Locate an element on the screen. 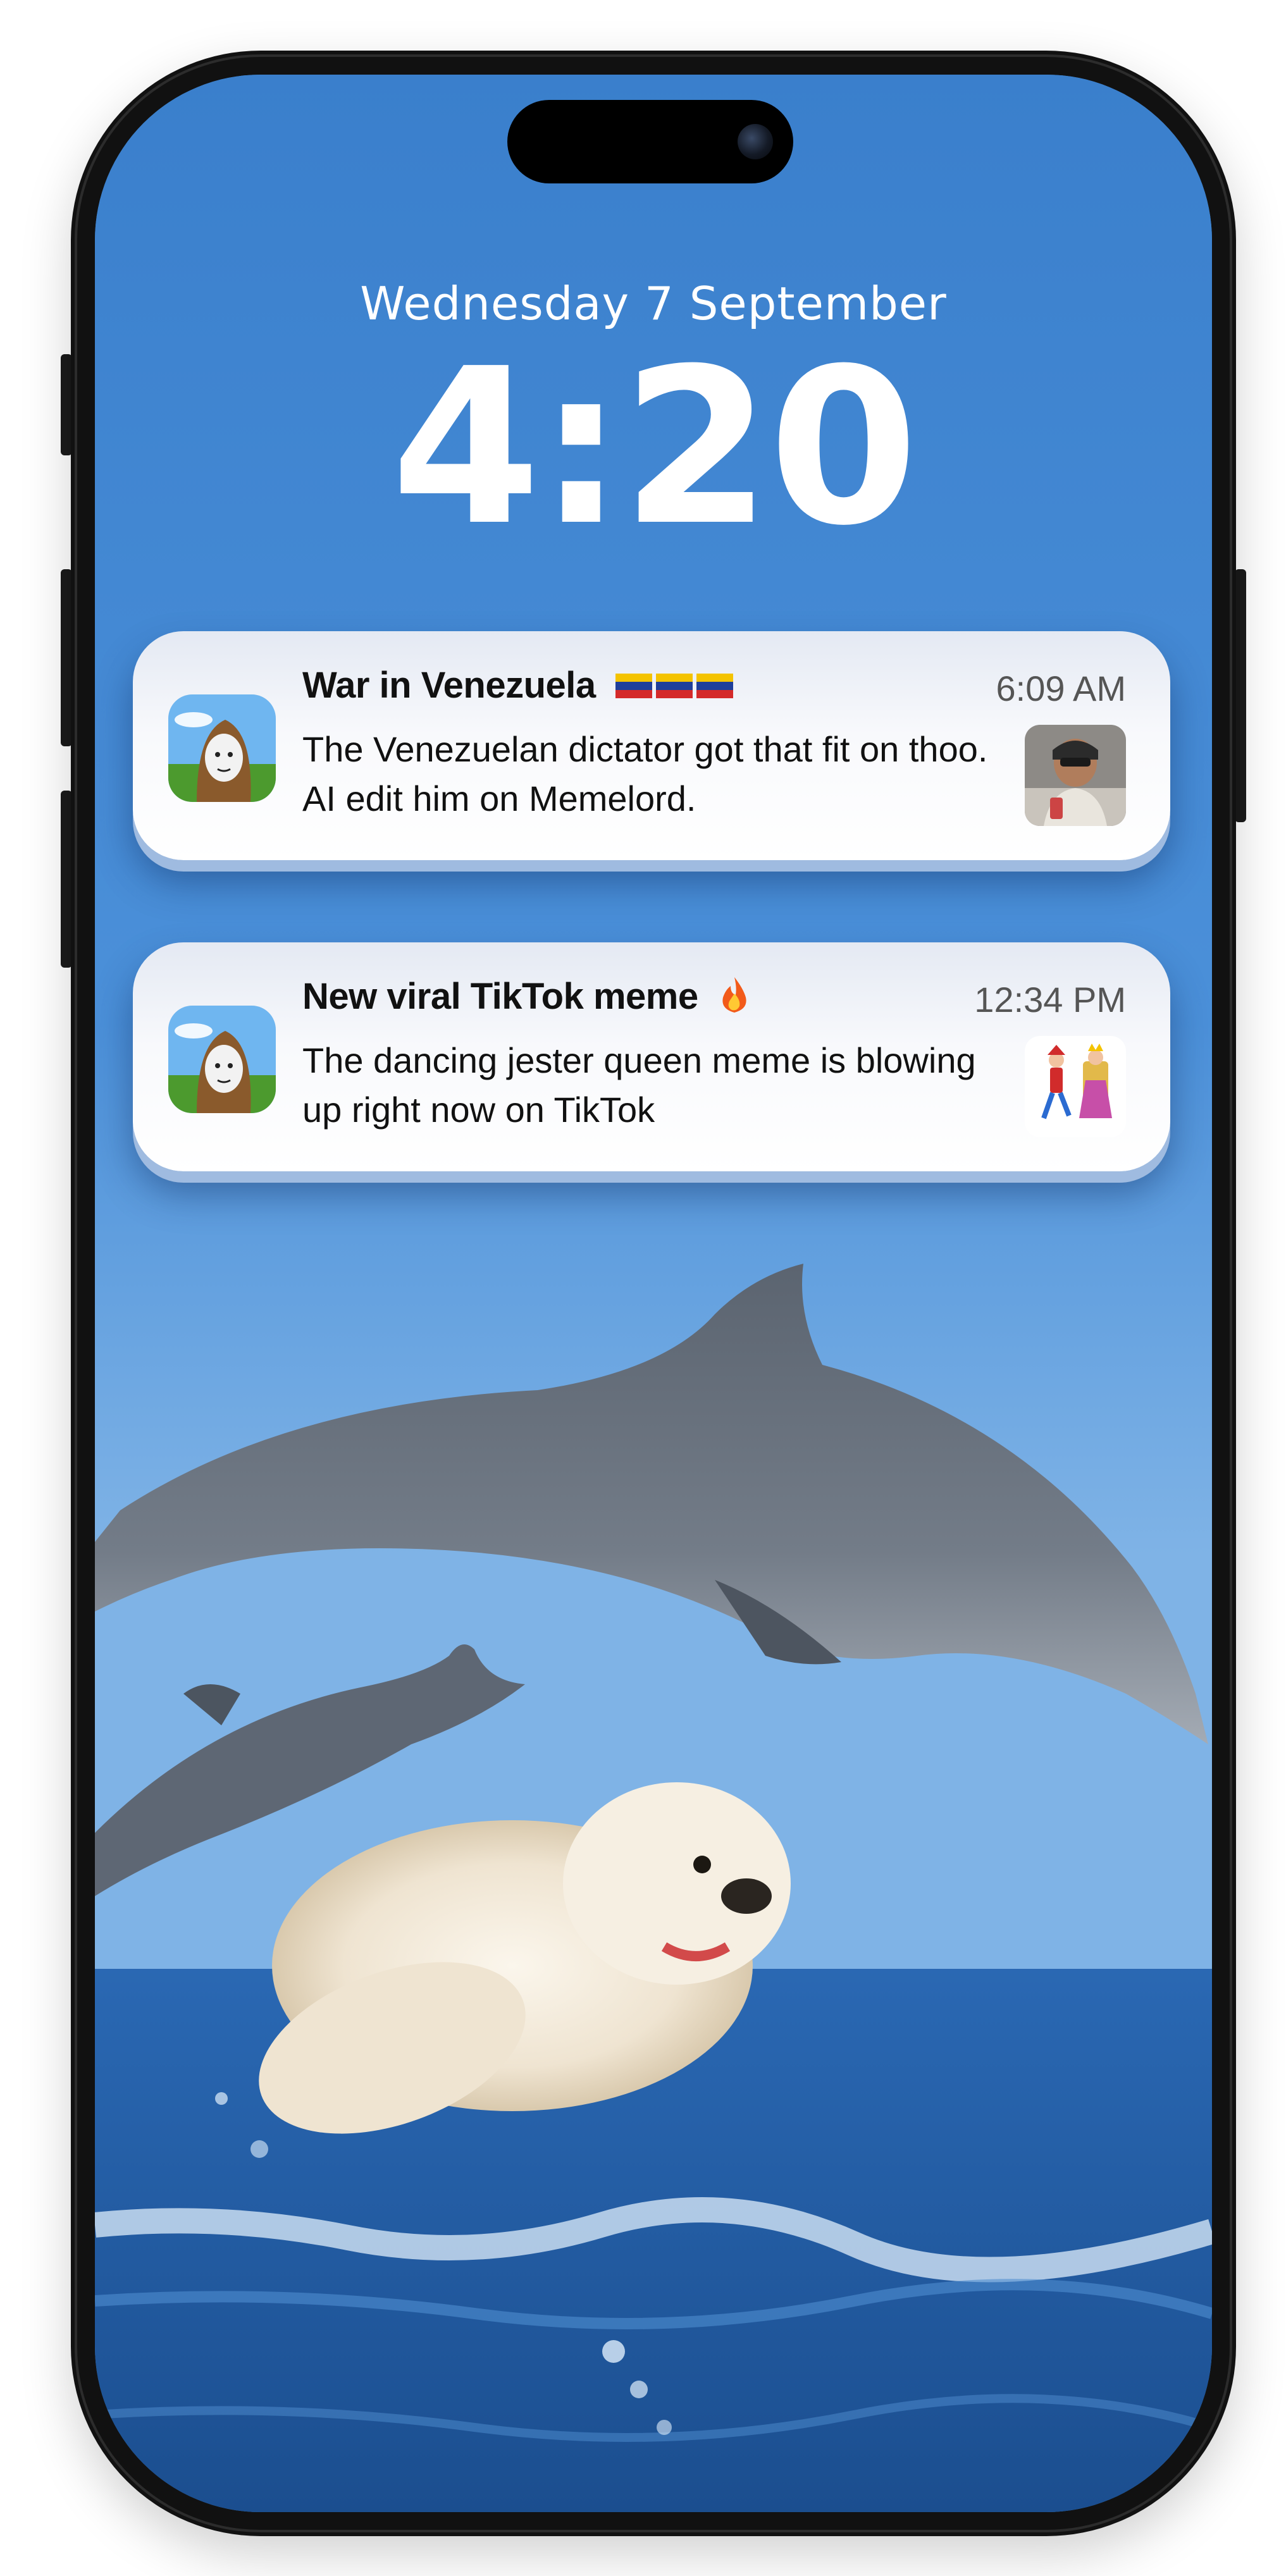 Image resolution: width=1286 pixels, height=2576 pixels. venezuela-flags-icon is located at coordinates (675, 688).